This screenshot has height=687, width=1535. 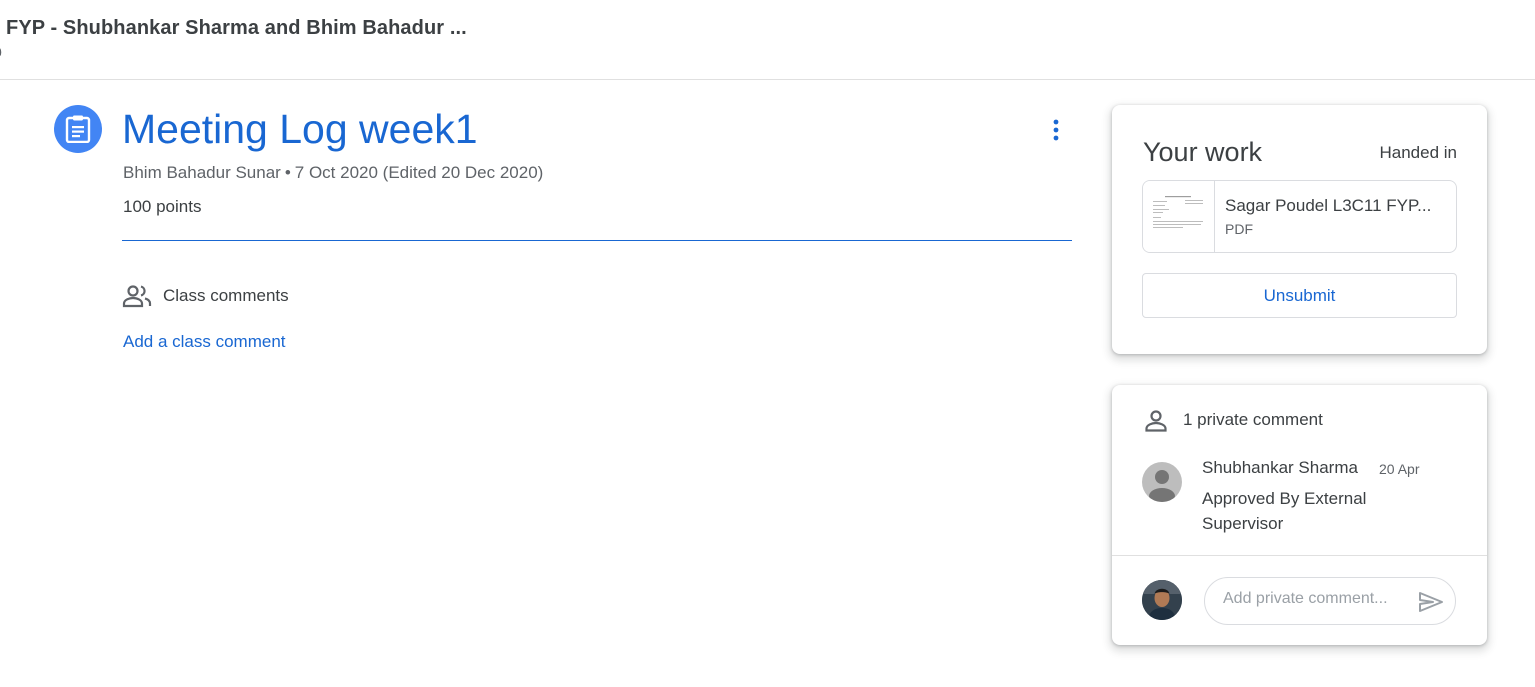 I want to click on comment-divider, so click(x=1299, y=555).